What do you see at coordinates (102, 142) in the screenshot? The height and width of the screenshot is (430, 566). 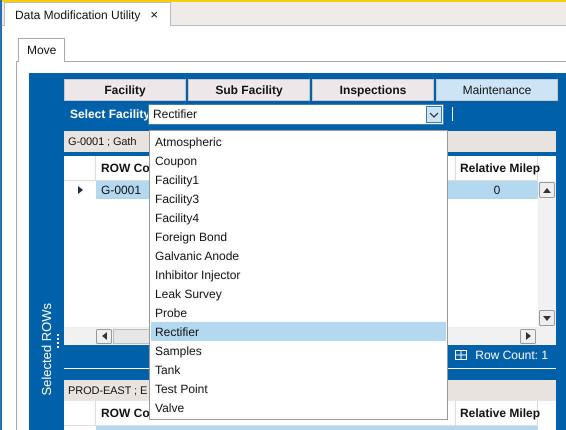 I see `group-title: G-0001 ; Gath` at bounding box center [102, 142].